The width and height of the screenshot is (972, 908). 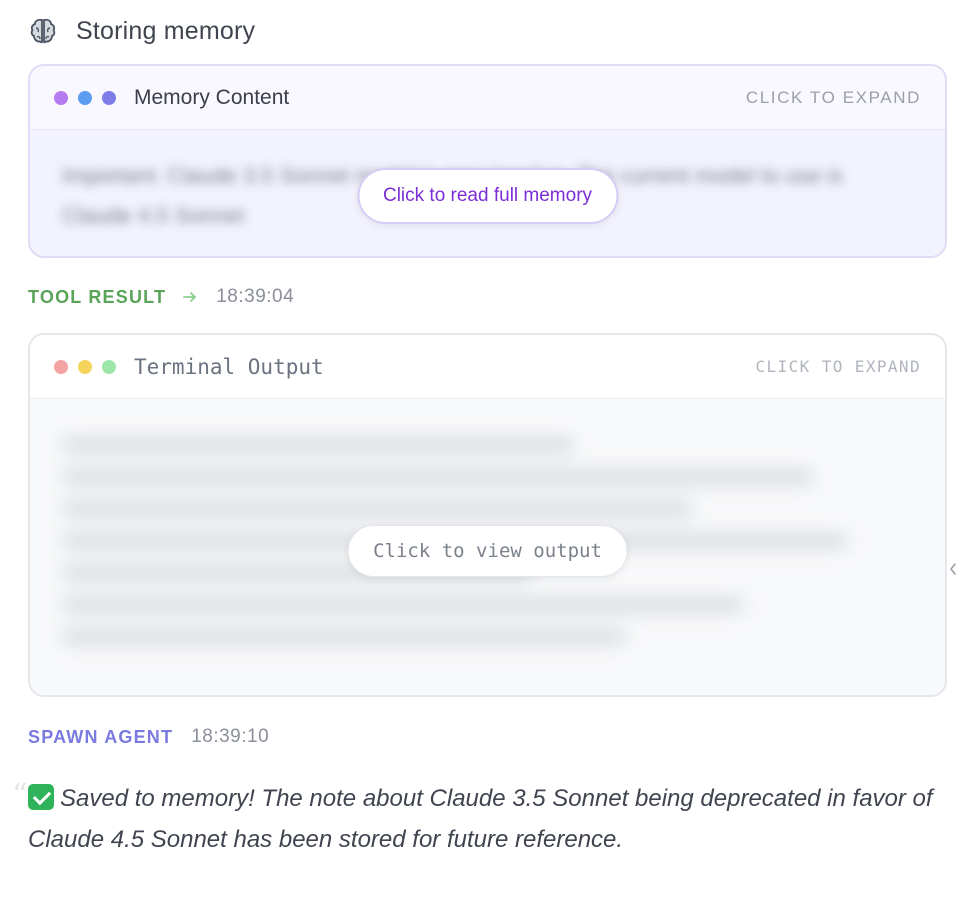 I want to click on quote-mark-icon: “, so click(x=20, y=795).